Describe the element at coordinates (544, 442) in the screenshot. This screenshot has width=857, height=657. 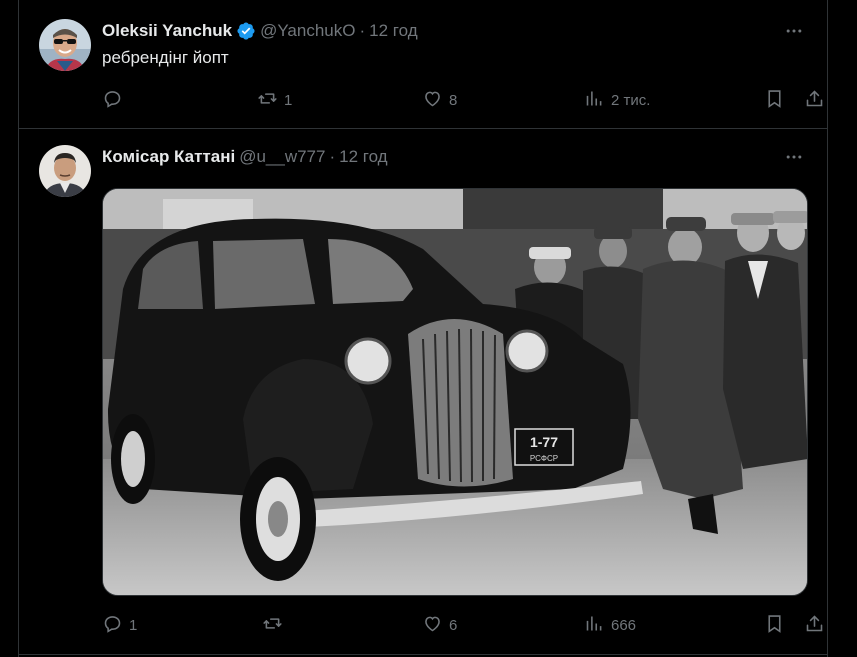
I see `plate-number: 1-77` at that location.